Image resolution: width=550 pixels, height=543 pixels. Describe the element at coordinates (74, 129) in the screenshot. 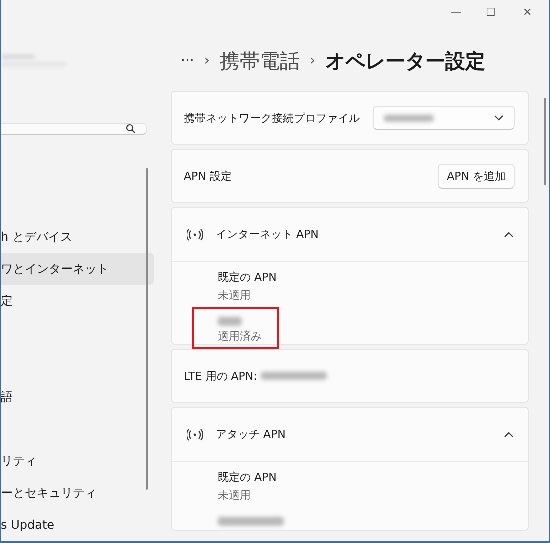

I see `search-field` at that location.